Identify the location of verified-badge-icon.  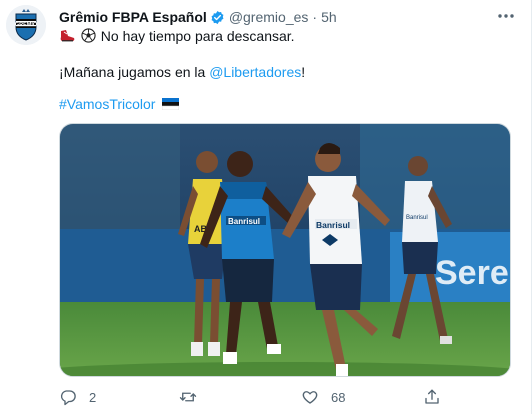
(217, 17).